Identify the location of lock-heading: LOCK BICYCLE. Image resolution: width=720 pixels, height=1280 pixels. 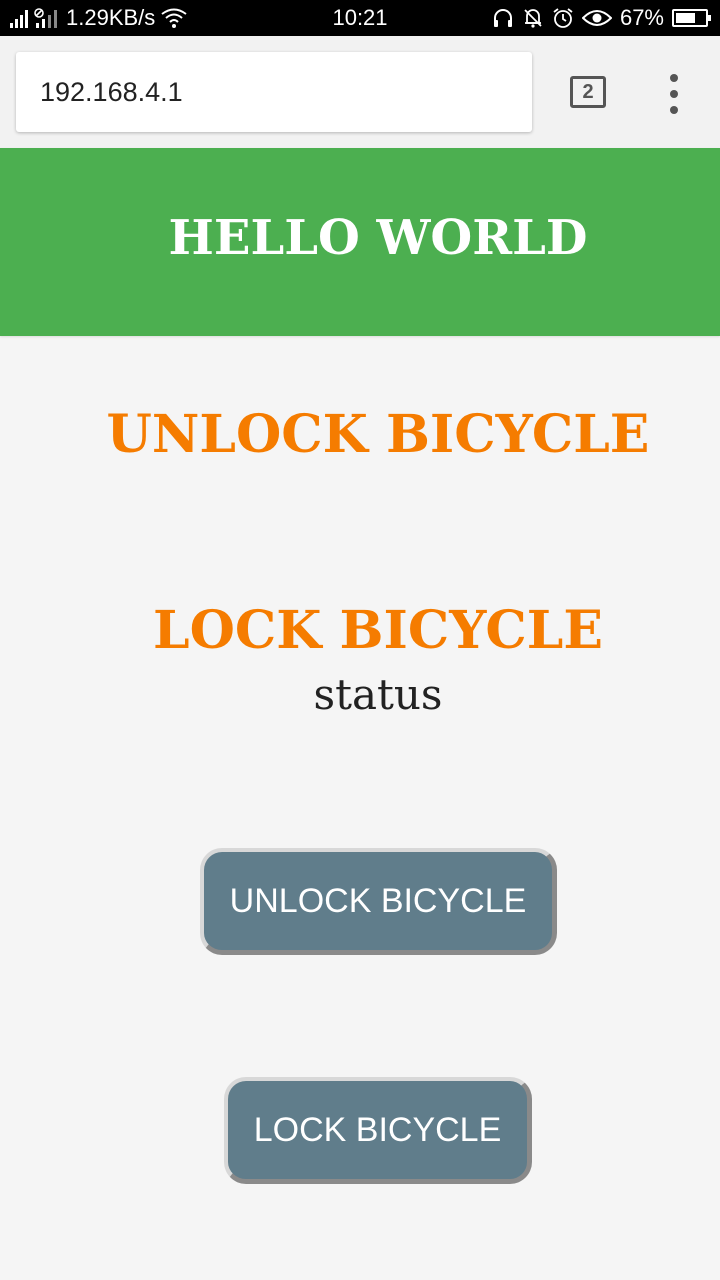
(378, 630).